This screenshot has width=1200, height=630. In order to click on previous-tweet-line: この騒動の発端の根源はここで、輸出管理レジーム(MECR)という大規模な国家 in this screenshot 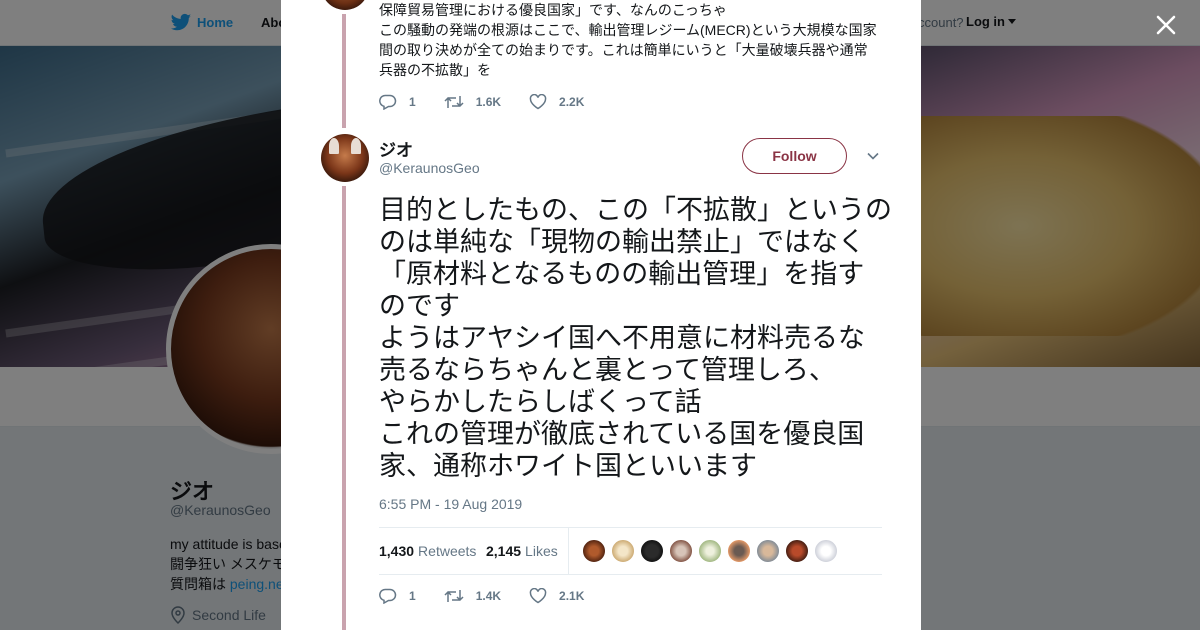, I will do `click(628, 30)`.